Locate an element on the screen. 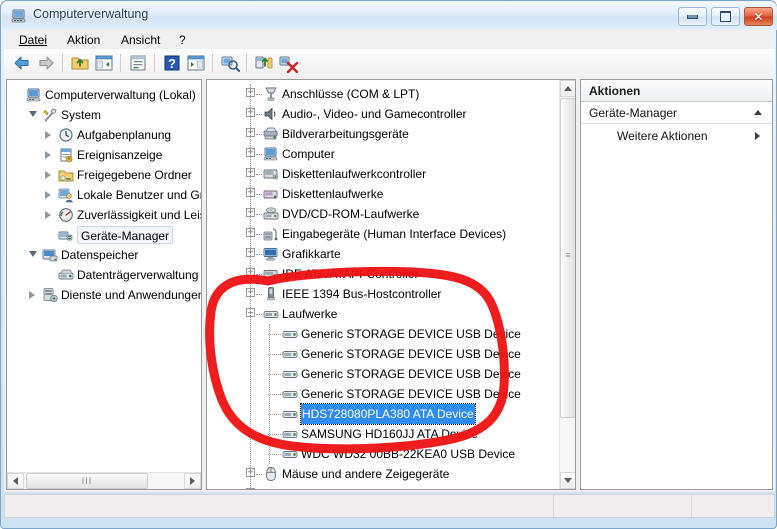  hscroll-left-button is located at coordinates (15, 481).